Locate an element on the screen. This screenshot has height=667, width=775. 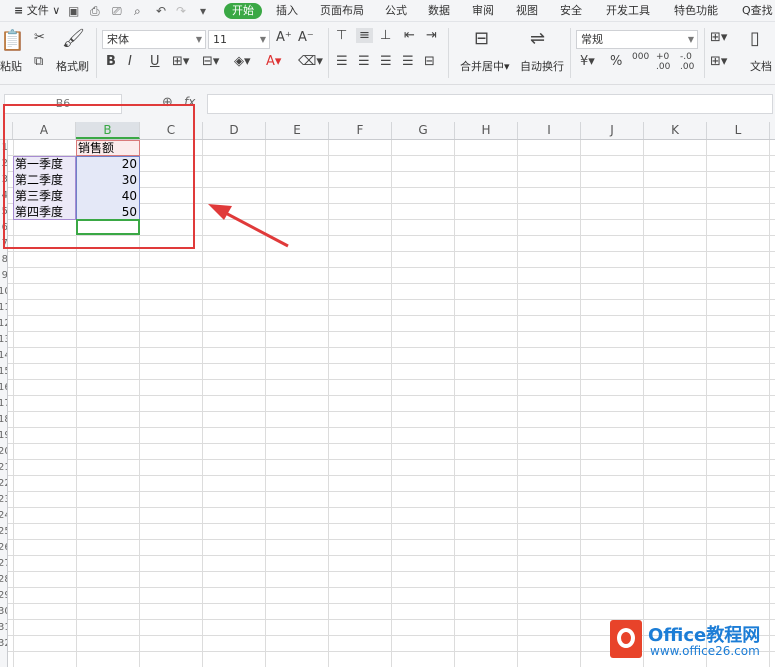
watermark-logo: Office教程网 www.office26.com is located at coordinates (690, 640).